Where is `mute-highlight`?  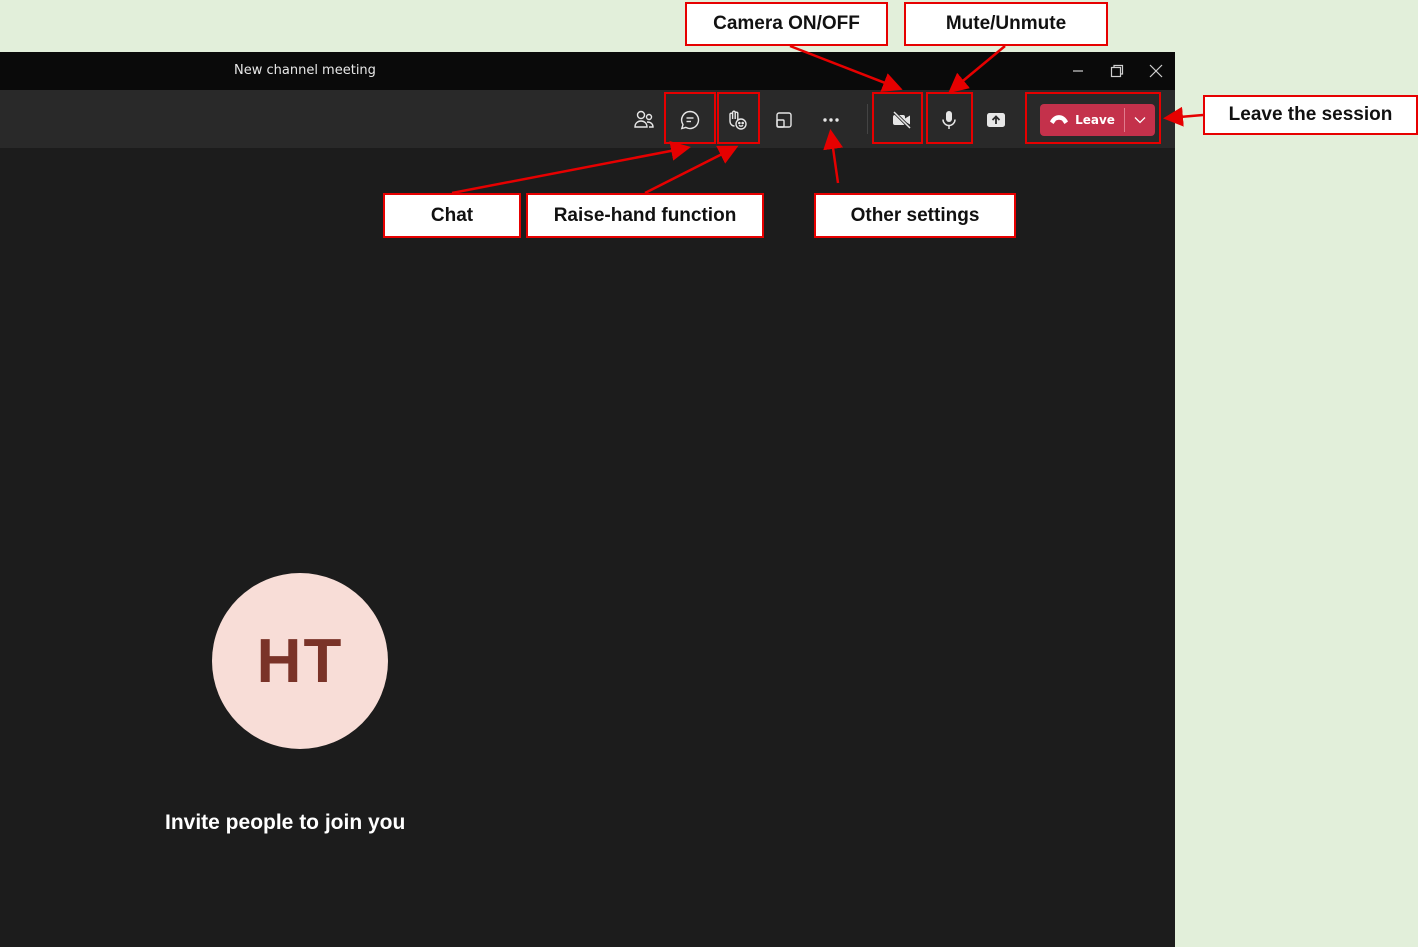
mute-highlight is located at coordinates (949, 118).